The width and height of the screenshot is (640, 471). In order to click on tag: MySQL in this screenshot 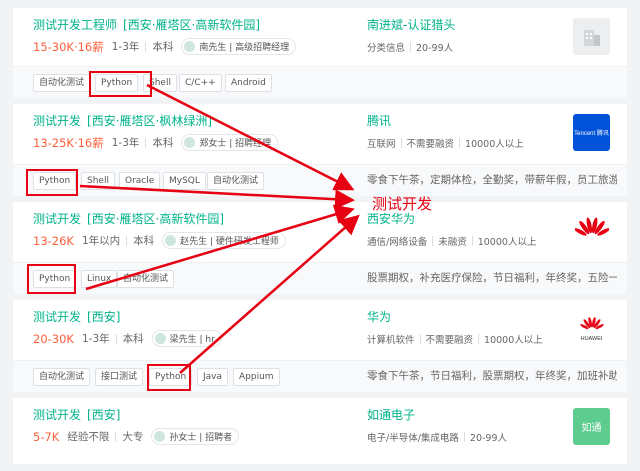, I will do `click(184, 181)`.